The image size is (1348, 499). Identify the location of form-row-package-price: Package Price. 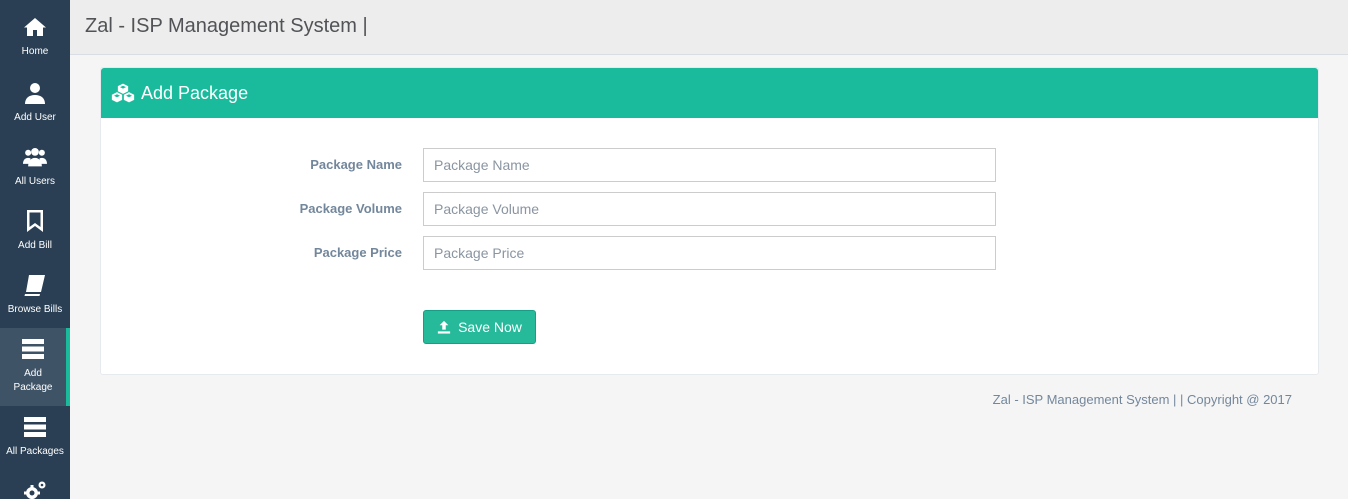
(709, 253).